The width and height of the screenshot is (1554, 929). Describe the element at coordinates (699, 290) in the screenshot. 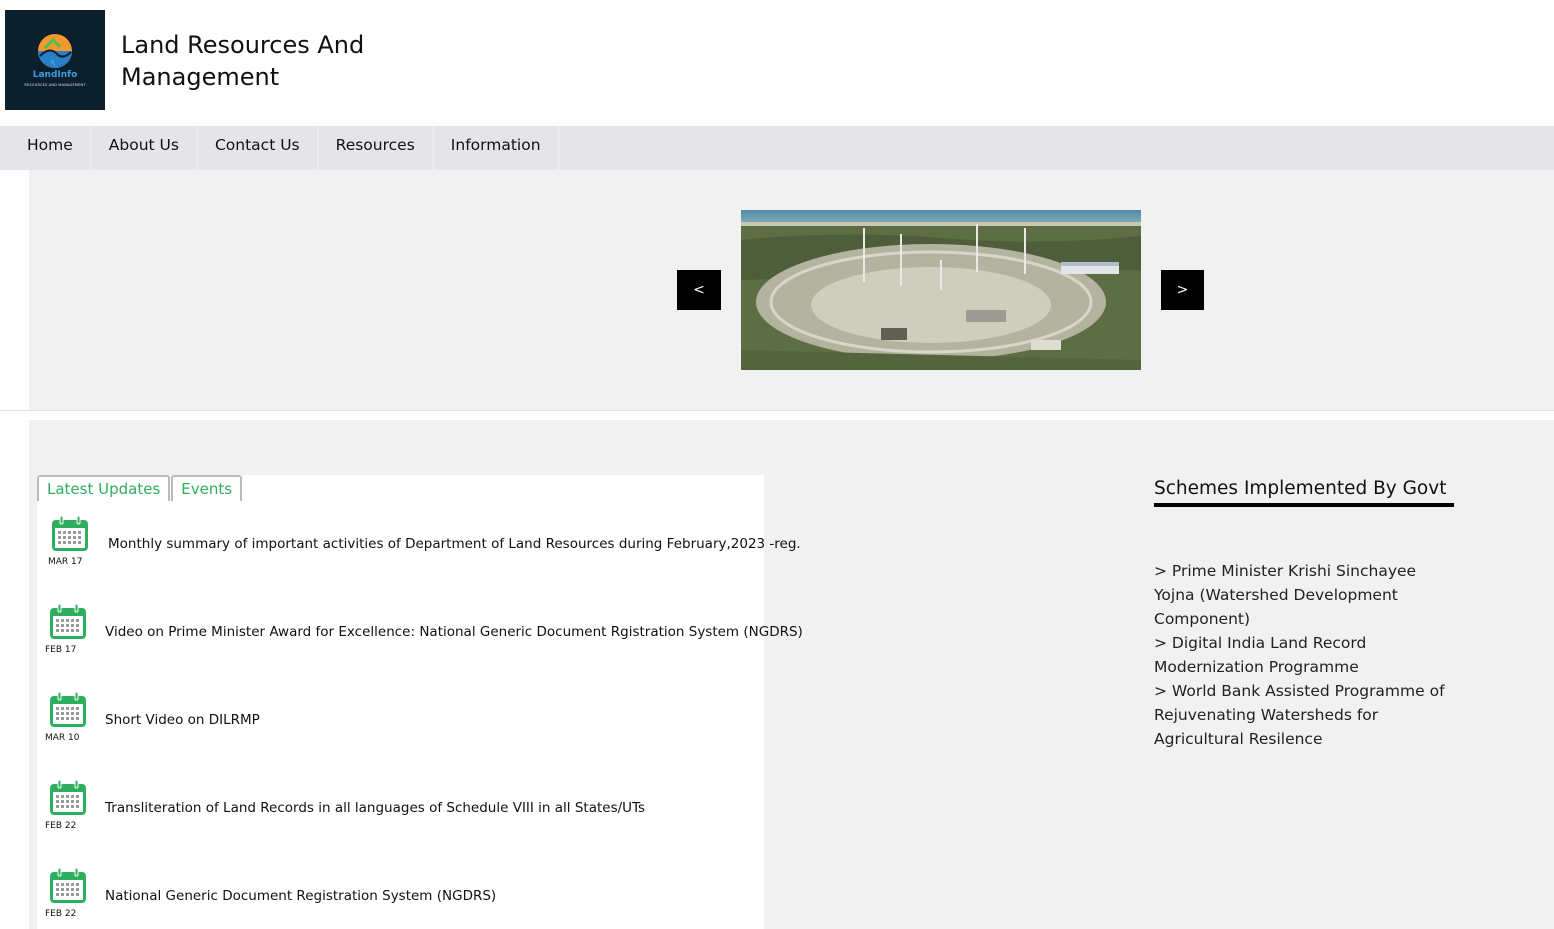

I see `slider-prev-button: <` at that location.